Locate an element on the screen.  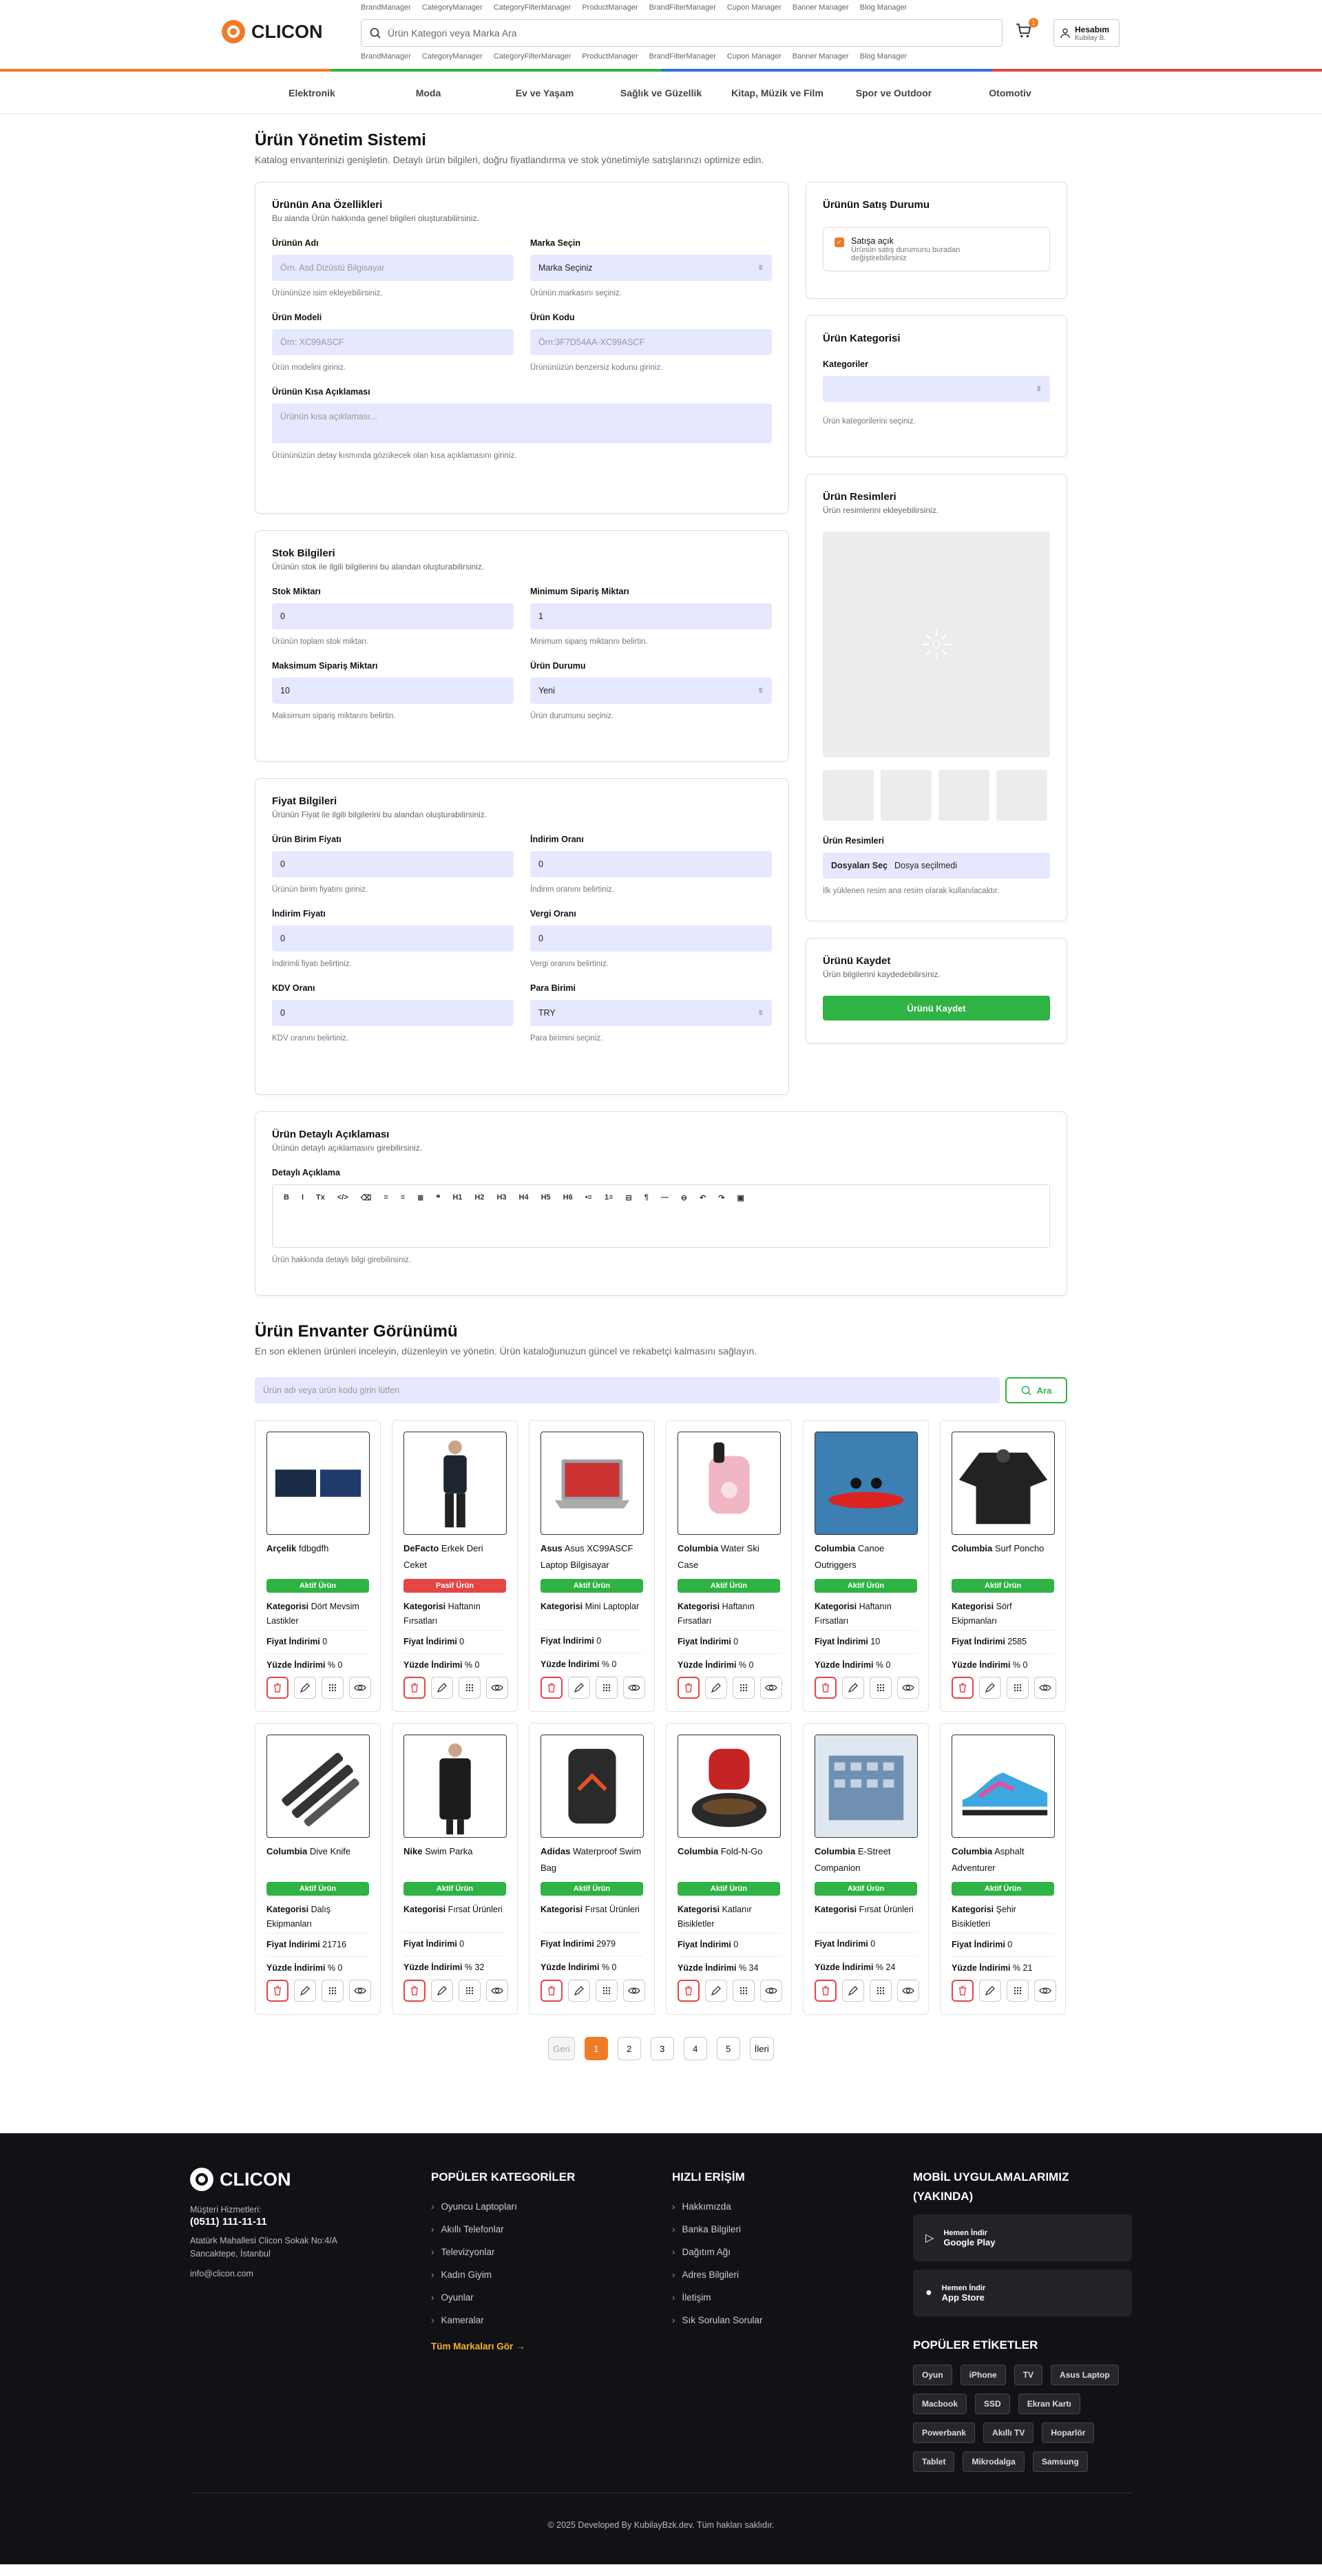
condition-select: Yeni ⇳ is located at coordinates (651, 691).